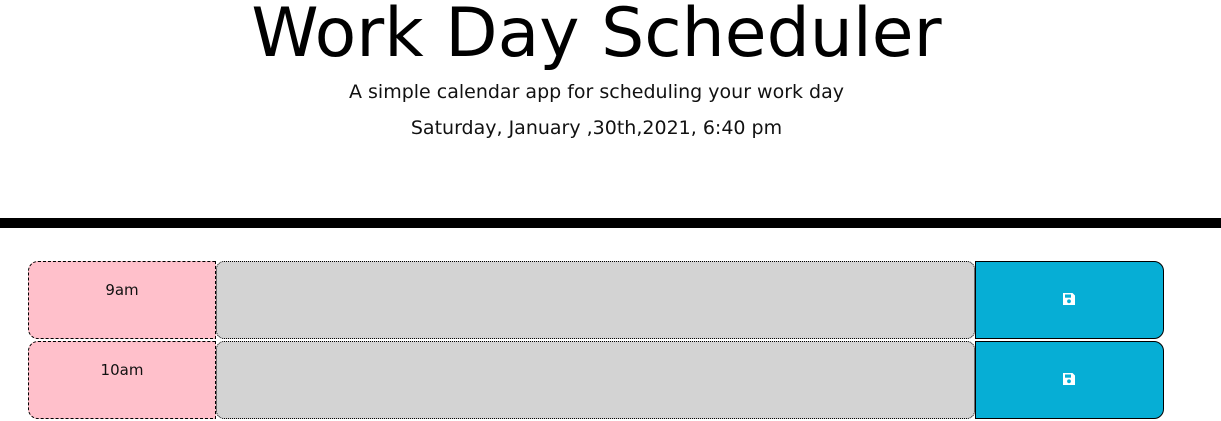 Image resolution: width=1221 pixels, height=421 pixels. Describe the element at coordinates (122, 290) in the screenshot. I see `hour-label: 9am` at that location.